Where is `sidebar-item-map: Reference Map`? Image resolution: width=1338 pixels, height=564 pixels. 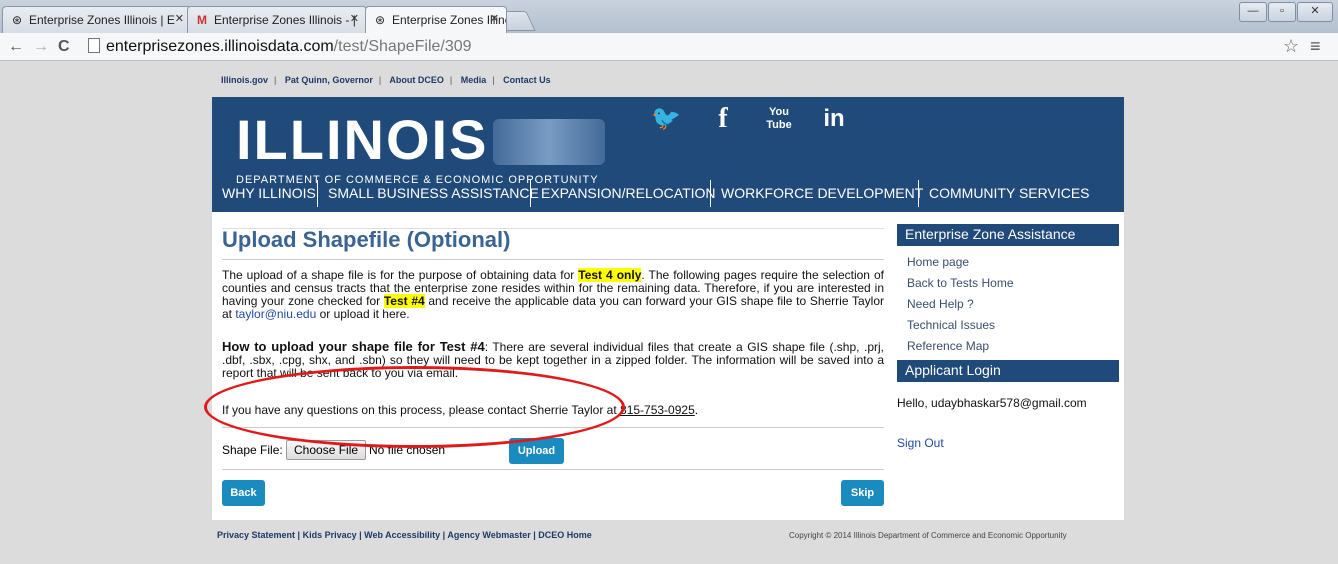
sidebar-item-map: Reference Map is located at coordinates (1008, 346).